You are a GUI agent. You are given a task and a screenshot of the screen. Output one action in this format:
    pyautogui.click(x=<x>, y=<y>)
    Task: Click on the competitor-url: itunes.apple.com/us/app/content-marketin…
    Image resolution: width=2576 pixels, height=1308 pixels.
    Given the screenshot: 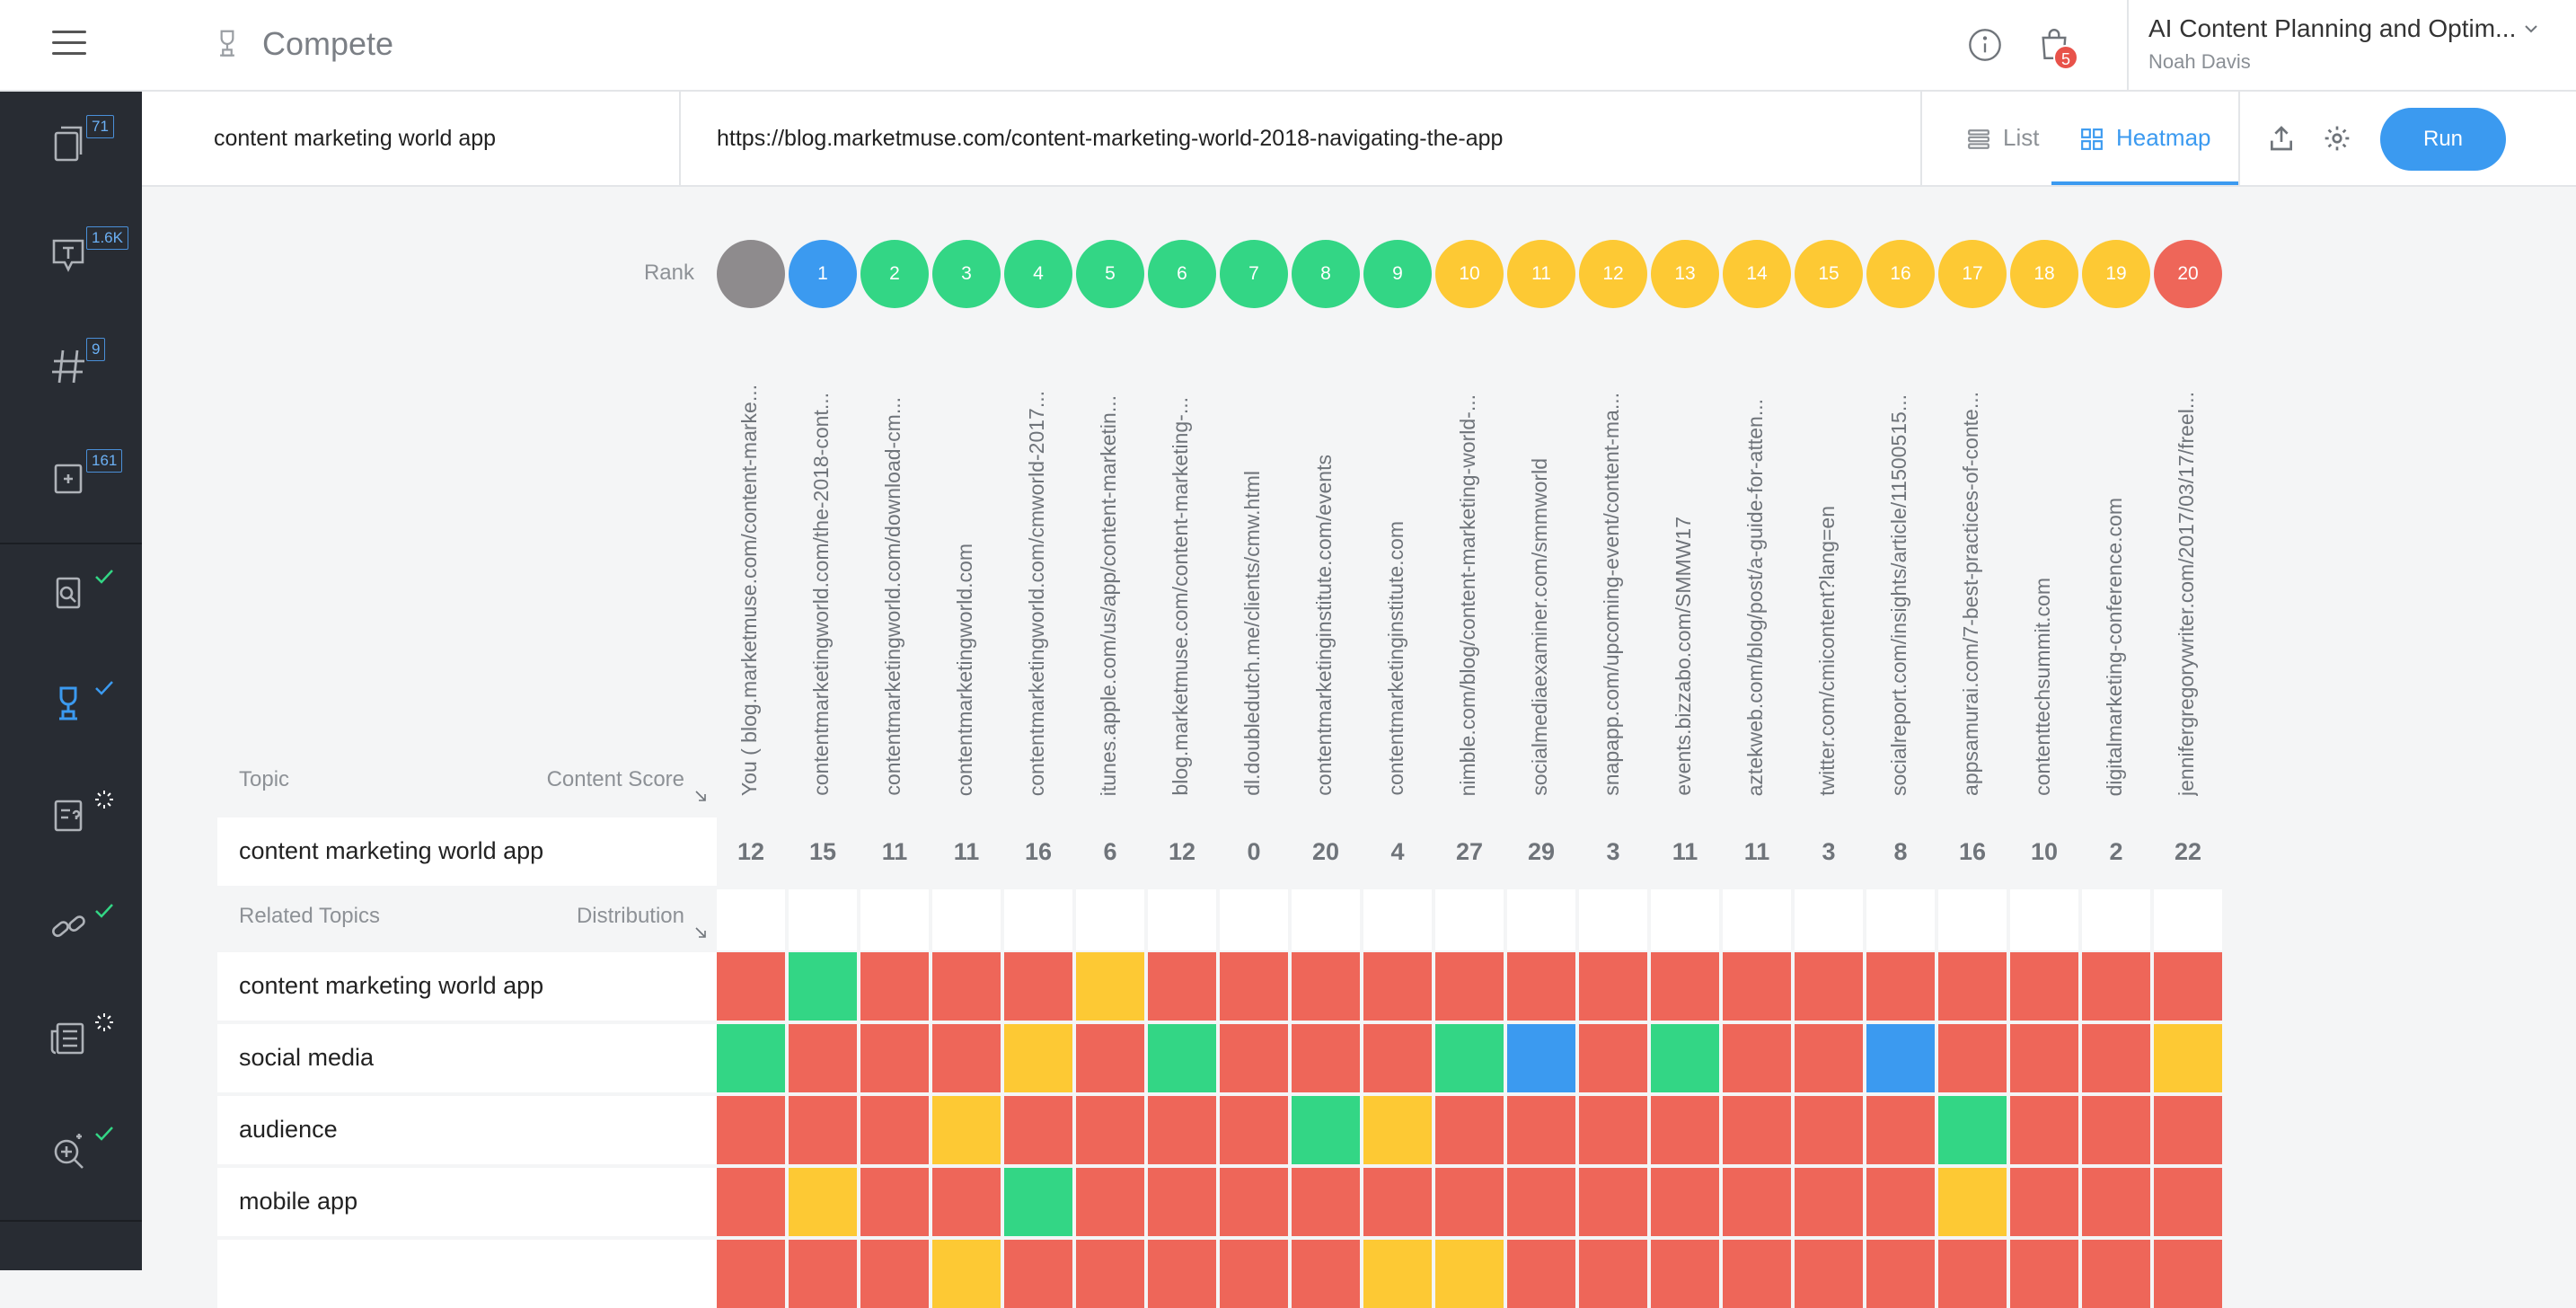 What is the action you would take?
    pyautogui.click(x=1110, y=566)
    